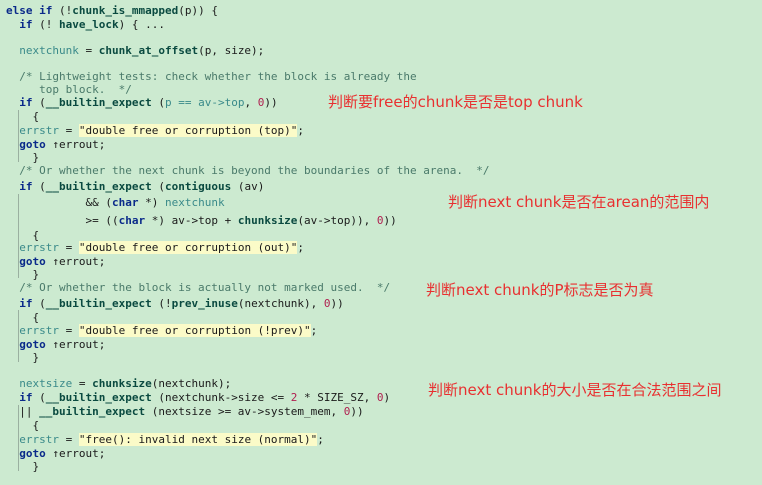 The width and height of the screenshot is (762, 485). I want to click on code-line: nextchunk = chunk_at_offset(p, size);, so click(135, 51).